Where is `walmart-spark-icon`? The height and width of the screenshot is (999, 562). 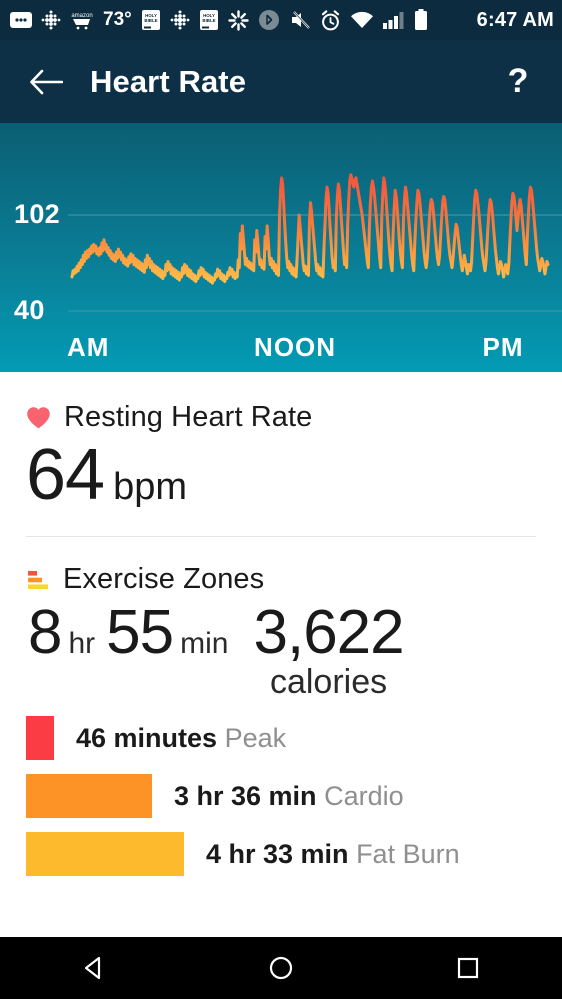
walmart-spark-icon is located at coordinates (238, 20).